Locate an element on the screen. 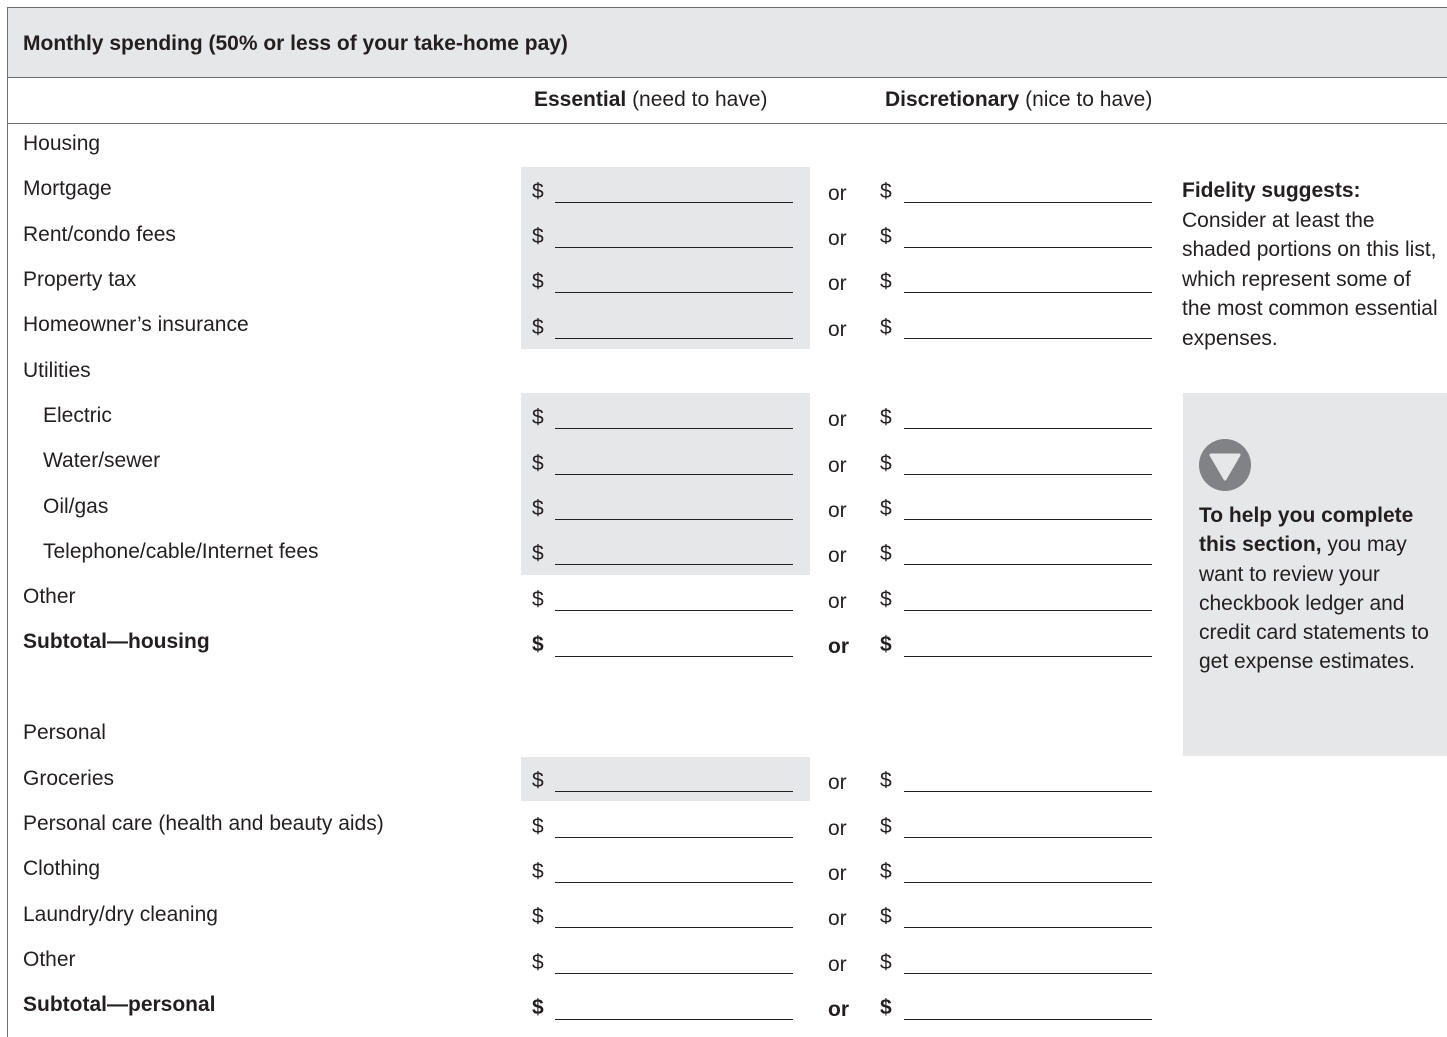 The image size is (1447, 1037). discretionary-electric-field is located at coordinates (1028, 428).